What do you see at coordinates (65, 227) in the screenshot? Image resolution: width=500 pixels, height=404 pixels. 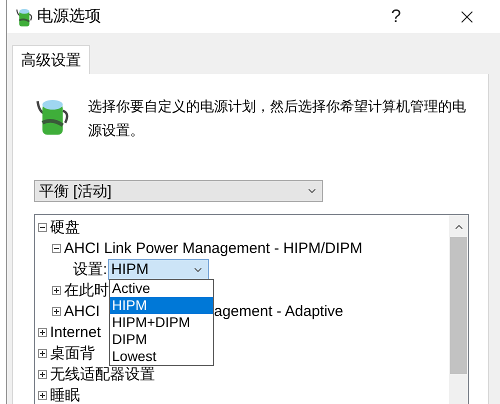 I see `tree-item: 硬盘` at bounding box center [65, 227].